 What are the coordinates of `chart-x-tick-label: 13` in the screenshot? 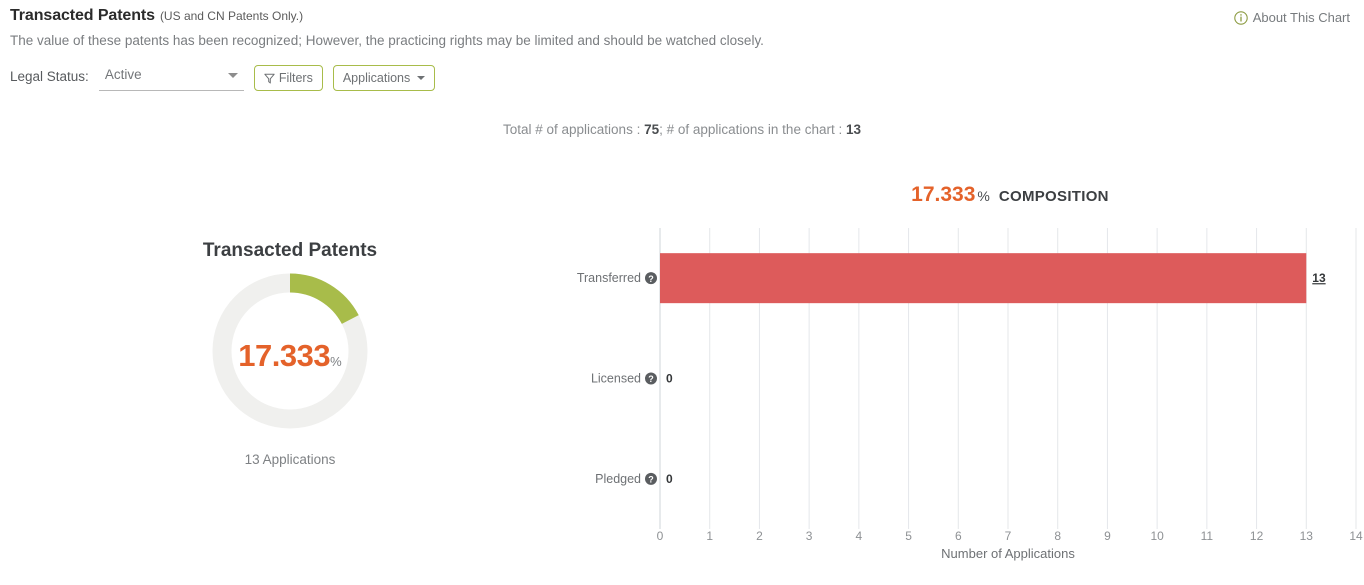 It's located at (1307, 536).